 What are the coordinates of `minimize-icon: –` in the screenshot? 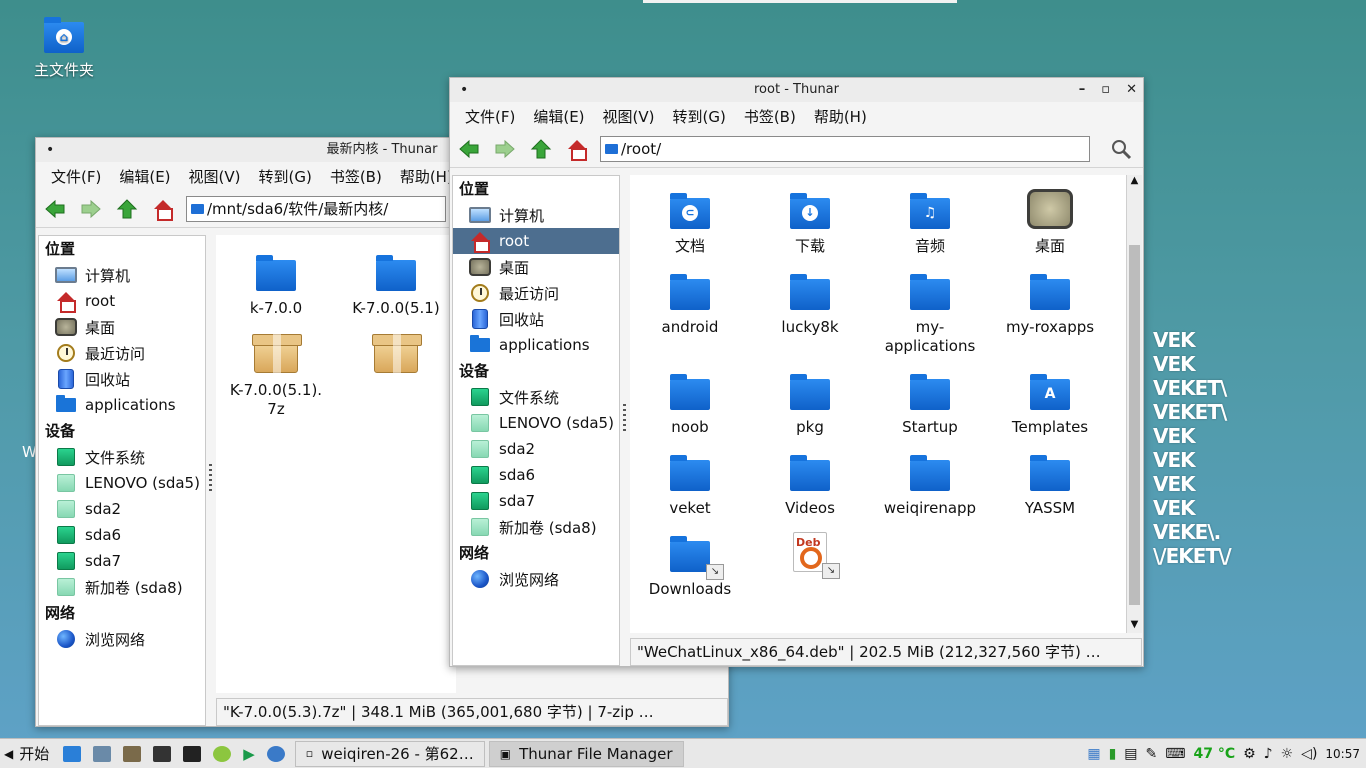 It's located at (1082, 90).